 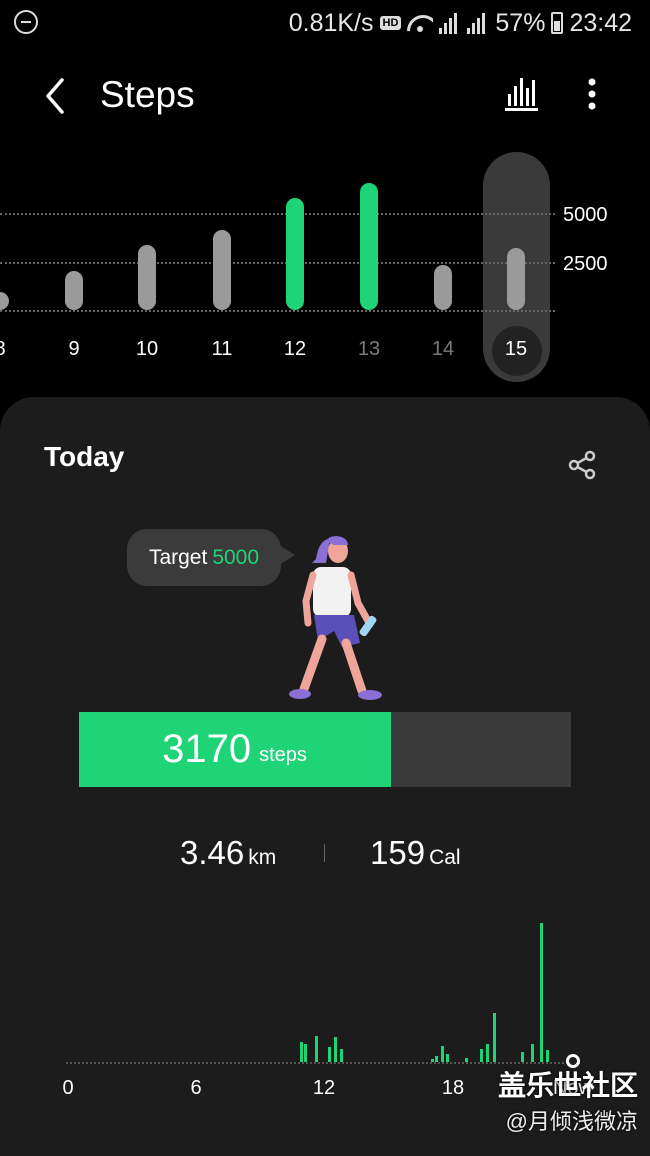 What do you see at coordinates (398, 852) in the screenshot?
I see `calories-value: 159` at bounding box center [398, 852].